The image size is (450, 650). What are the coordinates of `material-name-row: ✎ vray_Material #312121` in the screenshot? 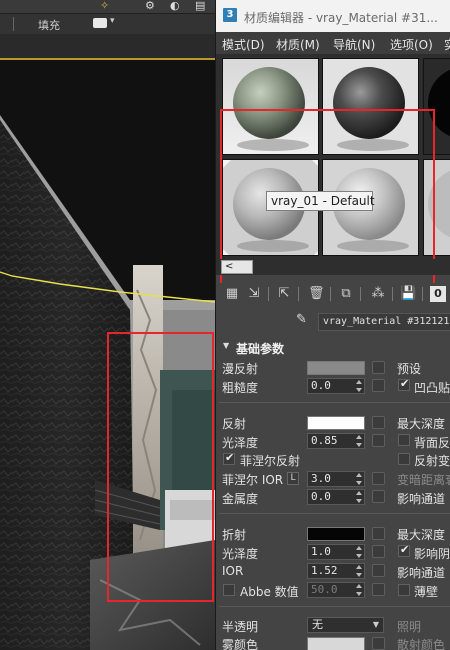 It's located at (333, 322).